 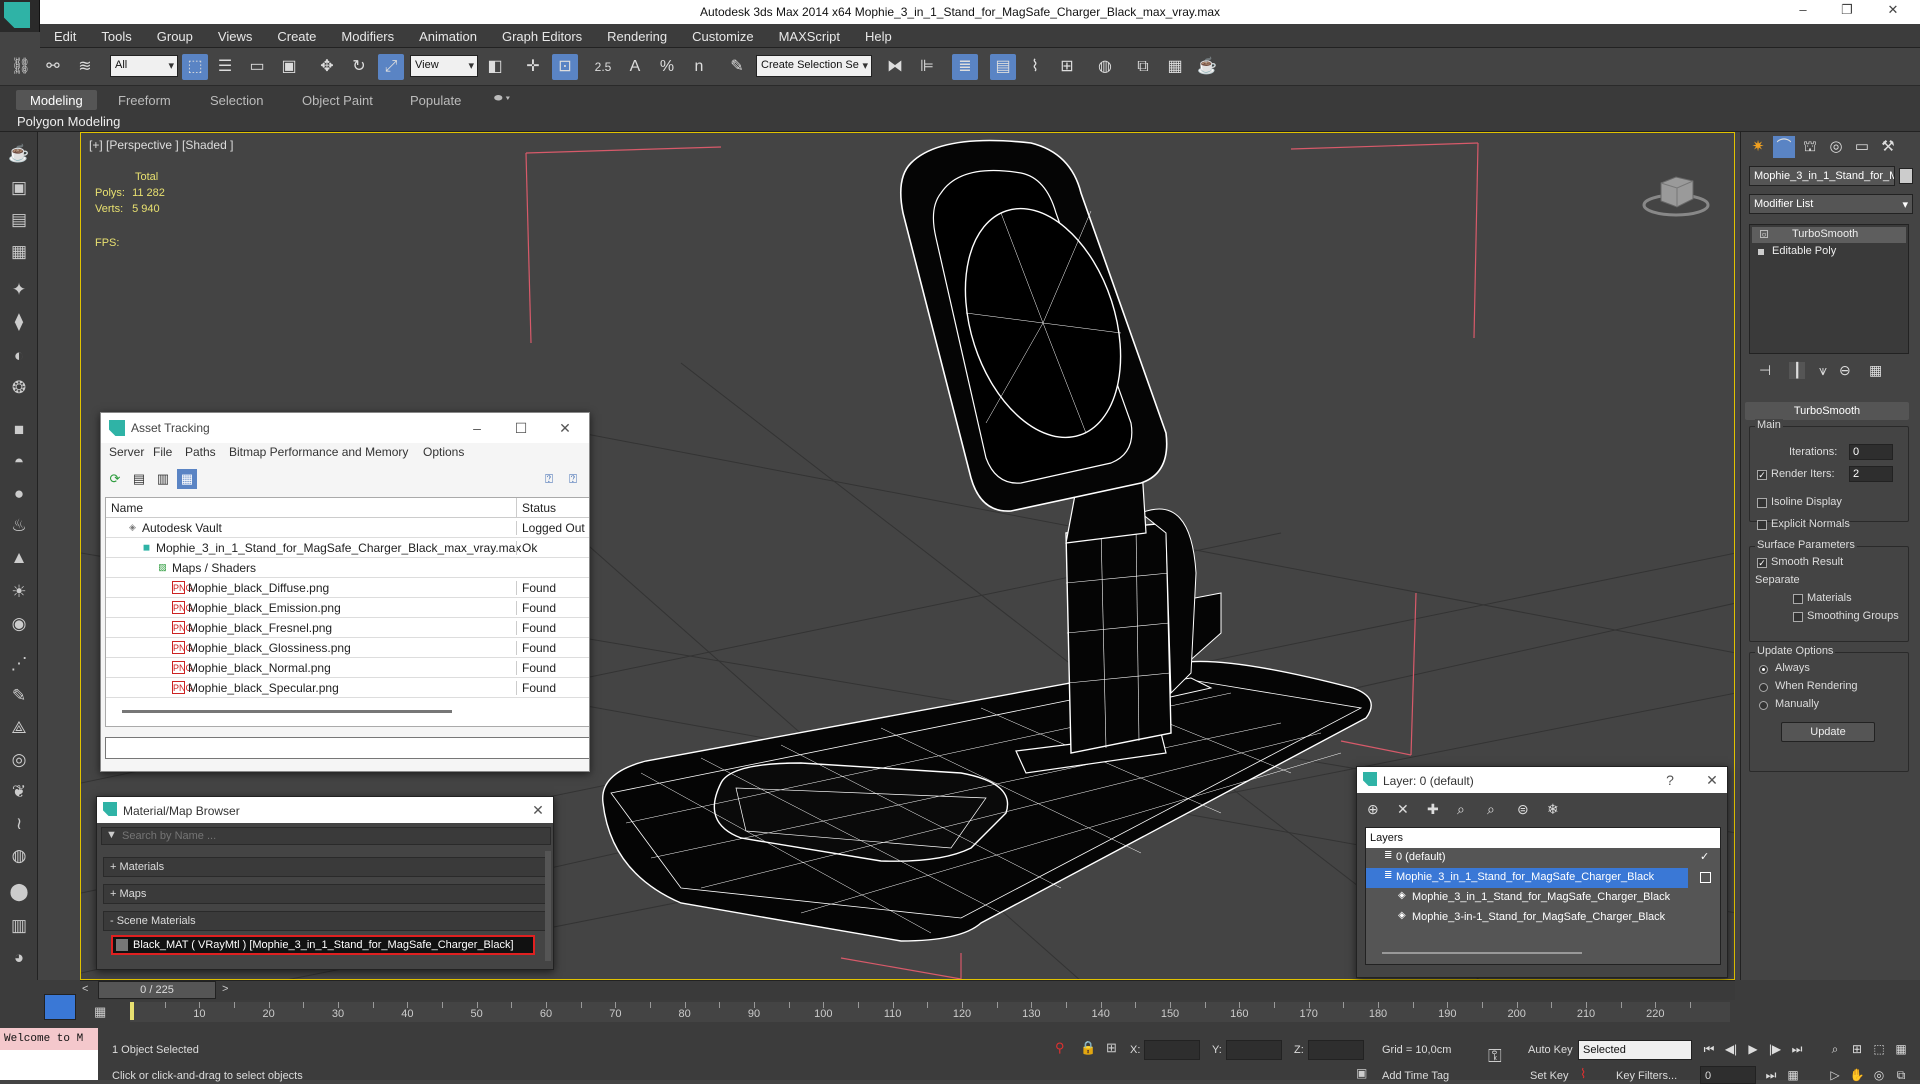 What do you see at coordinates (603, 67) in the screenshot?
I see `snaps-toggle-icon: 2.5` at bounding box center [603, 67].